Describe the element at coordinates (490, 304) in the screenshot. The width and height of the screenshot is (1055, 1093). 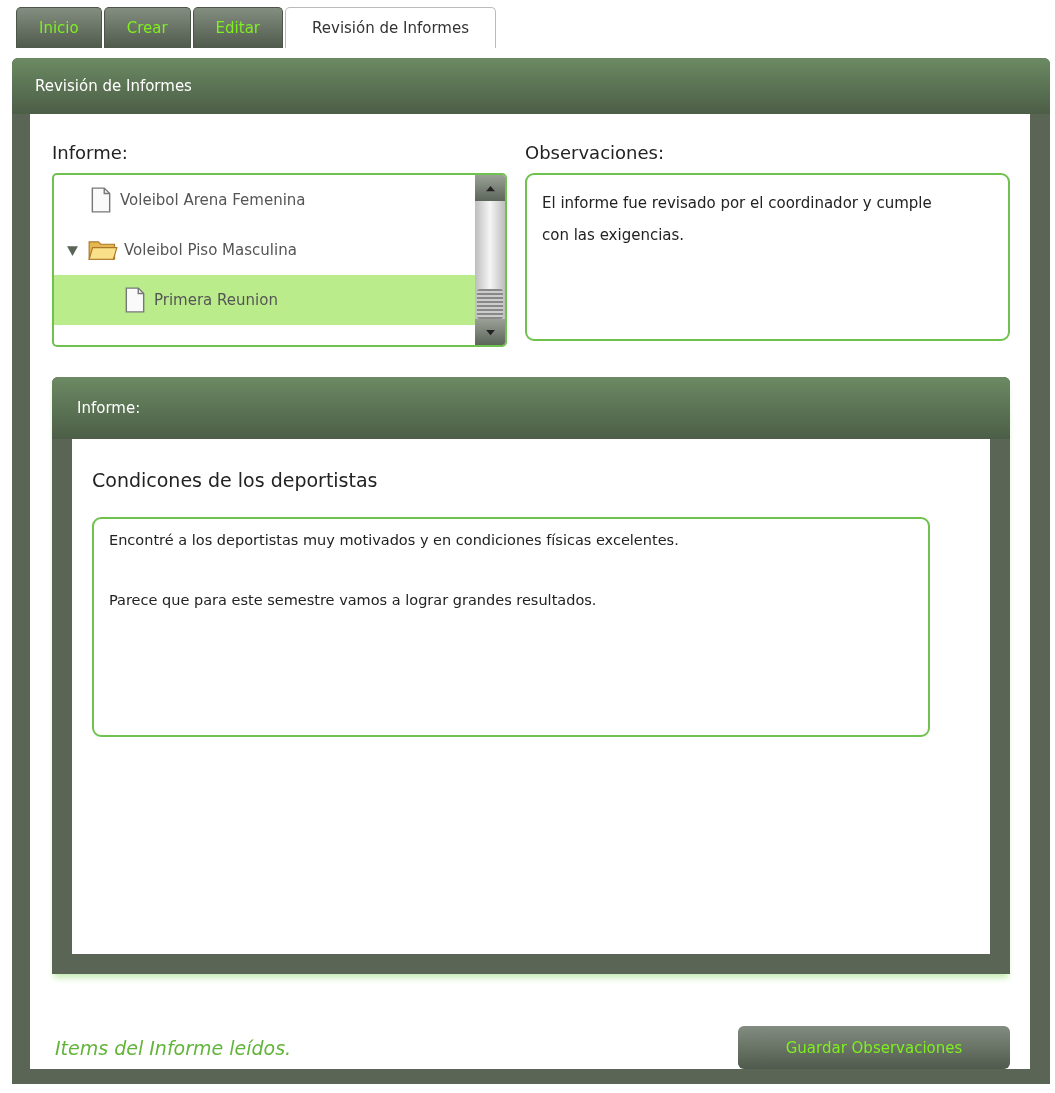
I see `scrollbar-thumb` at that location.